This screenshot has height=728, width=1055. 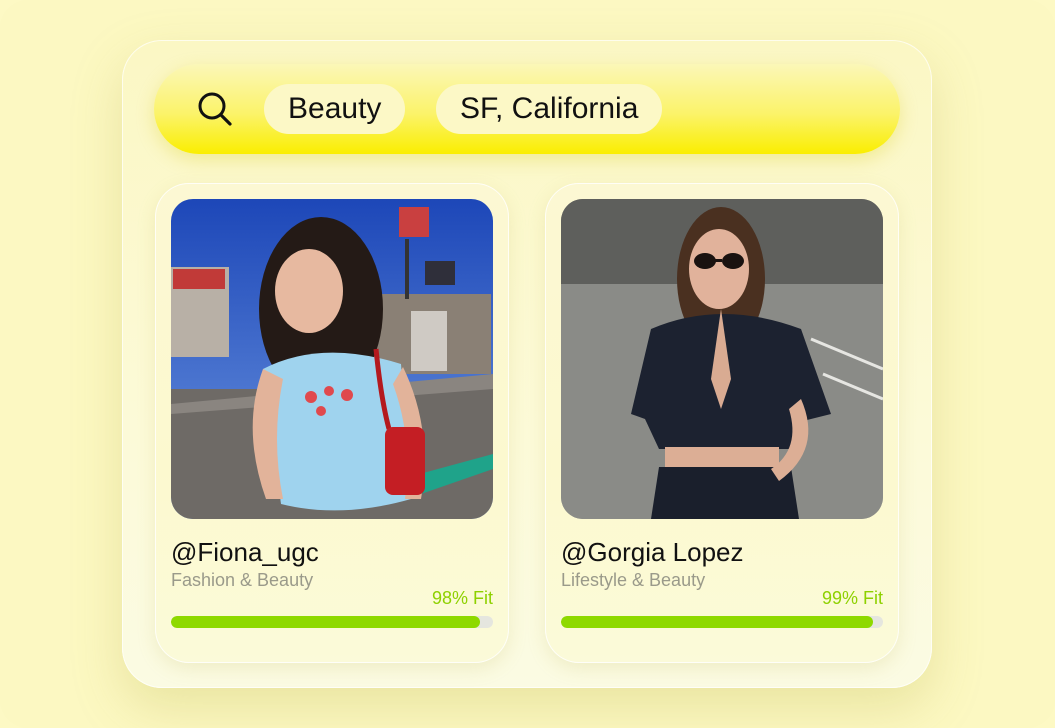 What do you see at coordinates (852, 598) in the screenshot?
I see `fit-score: 99% Fit` at bounding box center [852, 598].